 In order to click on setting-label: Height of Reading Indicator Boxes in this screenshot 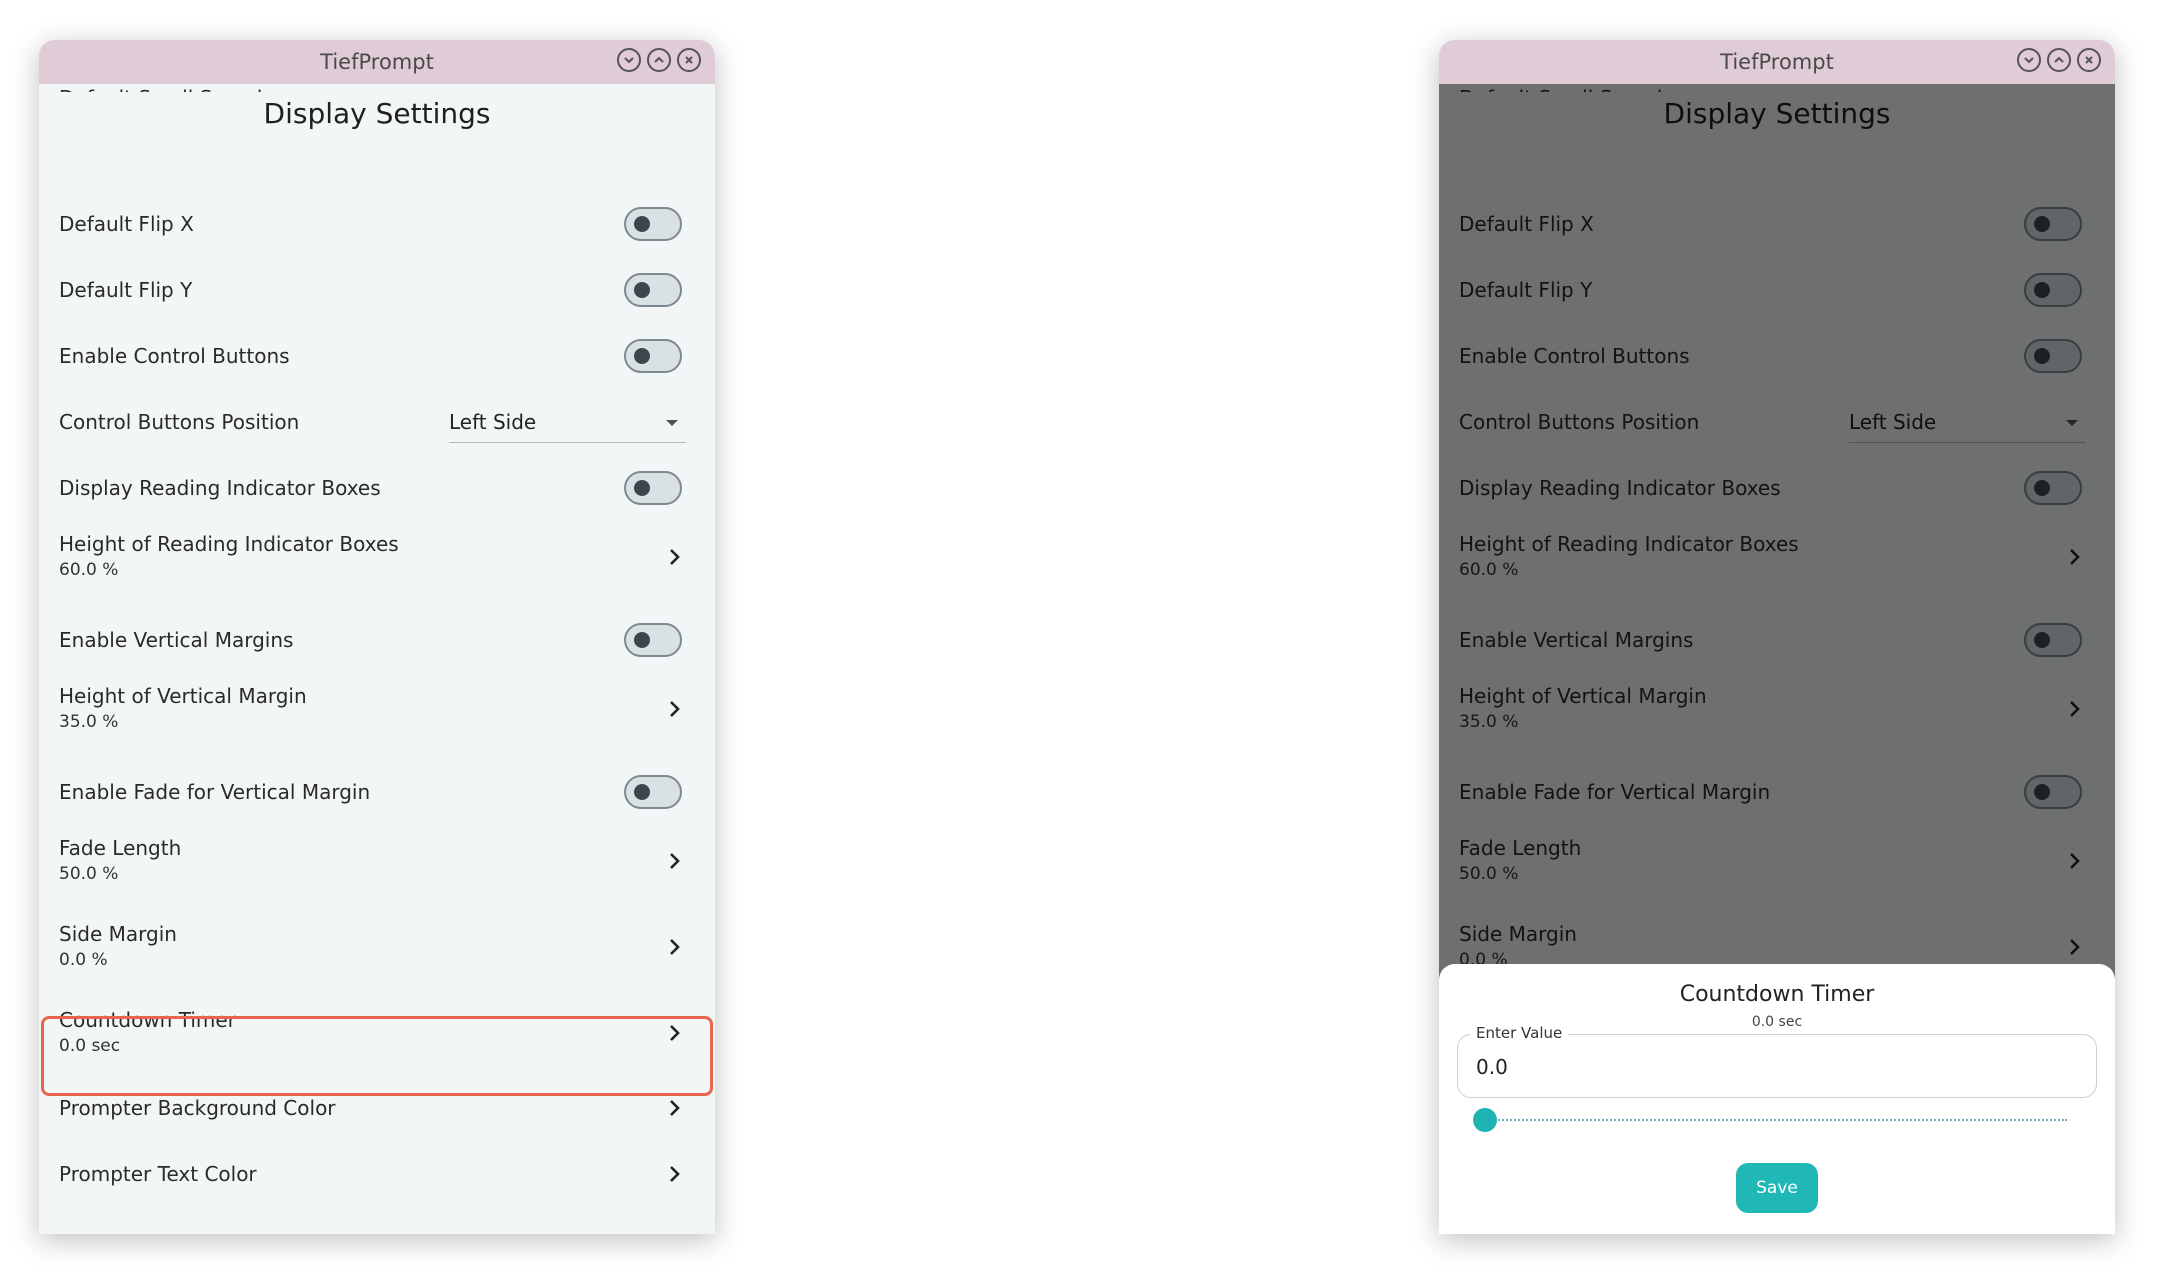, I will do `click(229, 544)`.